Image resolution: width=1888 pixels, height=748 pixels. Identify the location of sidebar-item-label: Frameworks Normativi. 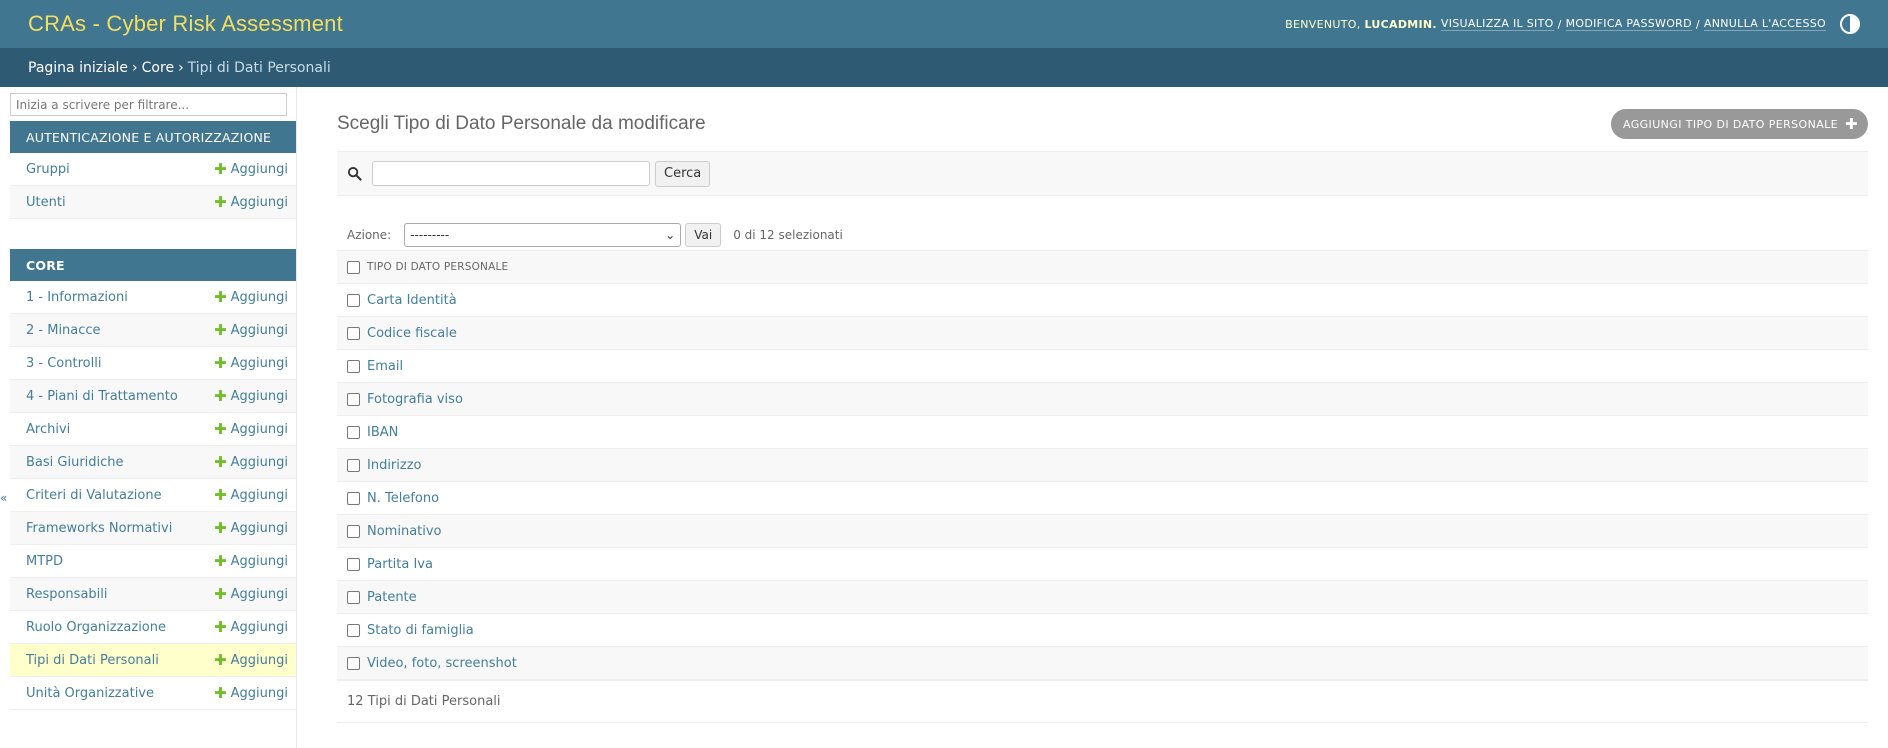
(99, 528).